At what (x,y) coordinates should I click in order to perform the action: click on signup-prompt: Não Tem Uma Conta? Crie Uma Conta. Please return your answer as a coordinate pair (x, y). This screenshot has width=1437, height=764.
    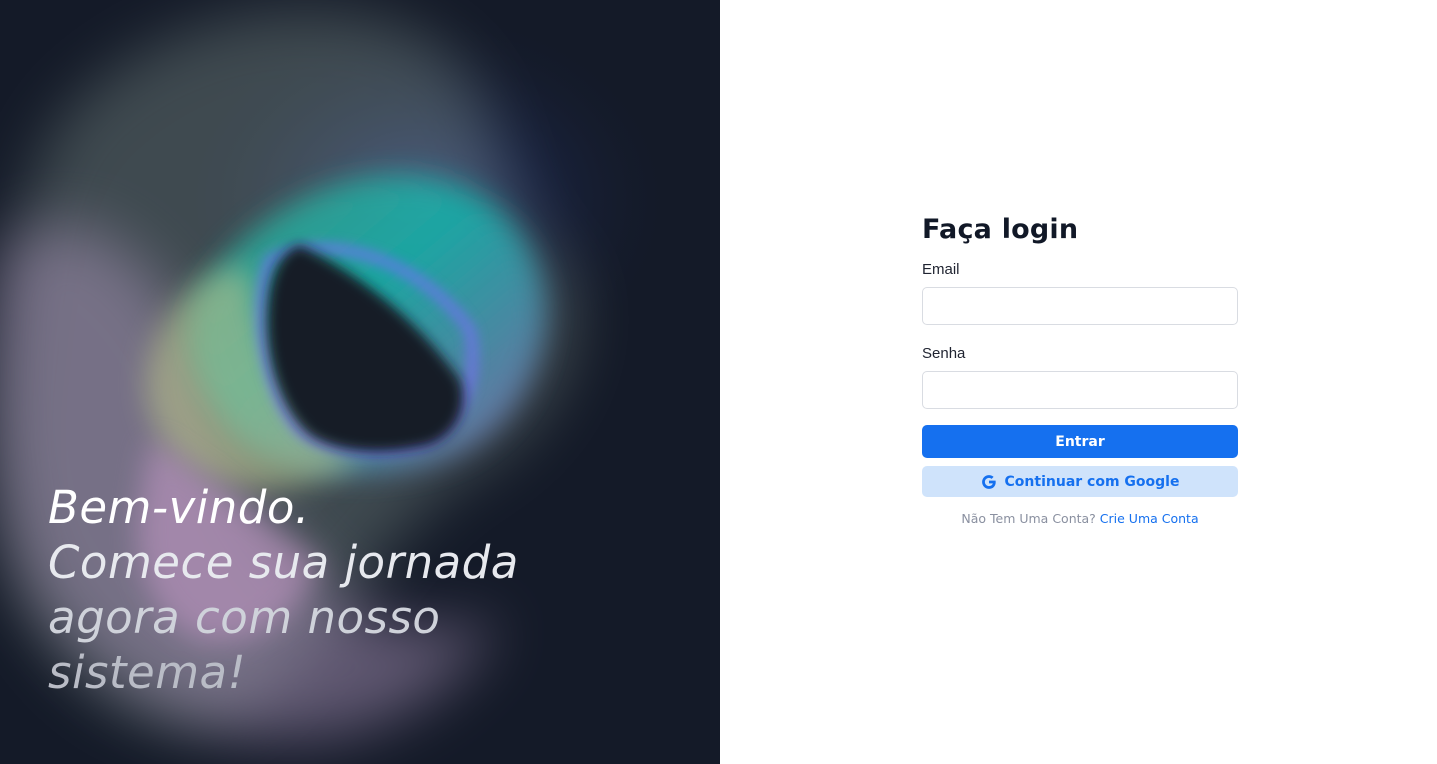
    Looking at the image, I should click on (1080, 518).